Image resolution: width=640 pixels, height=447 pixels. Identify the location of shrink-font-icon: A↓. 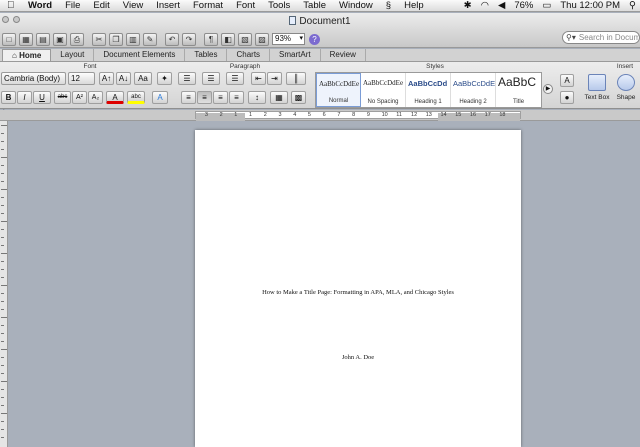
(123, 78).